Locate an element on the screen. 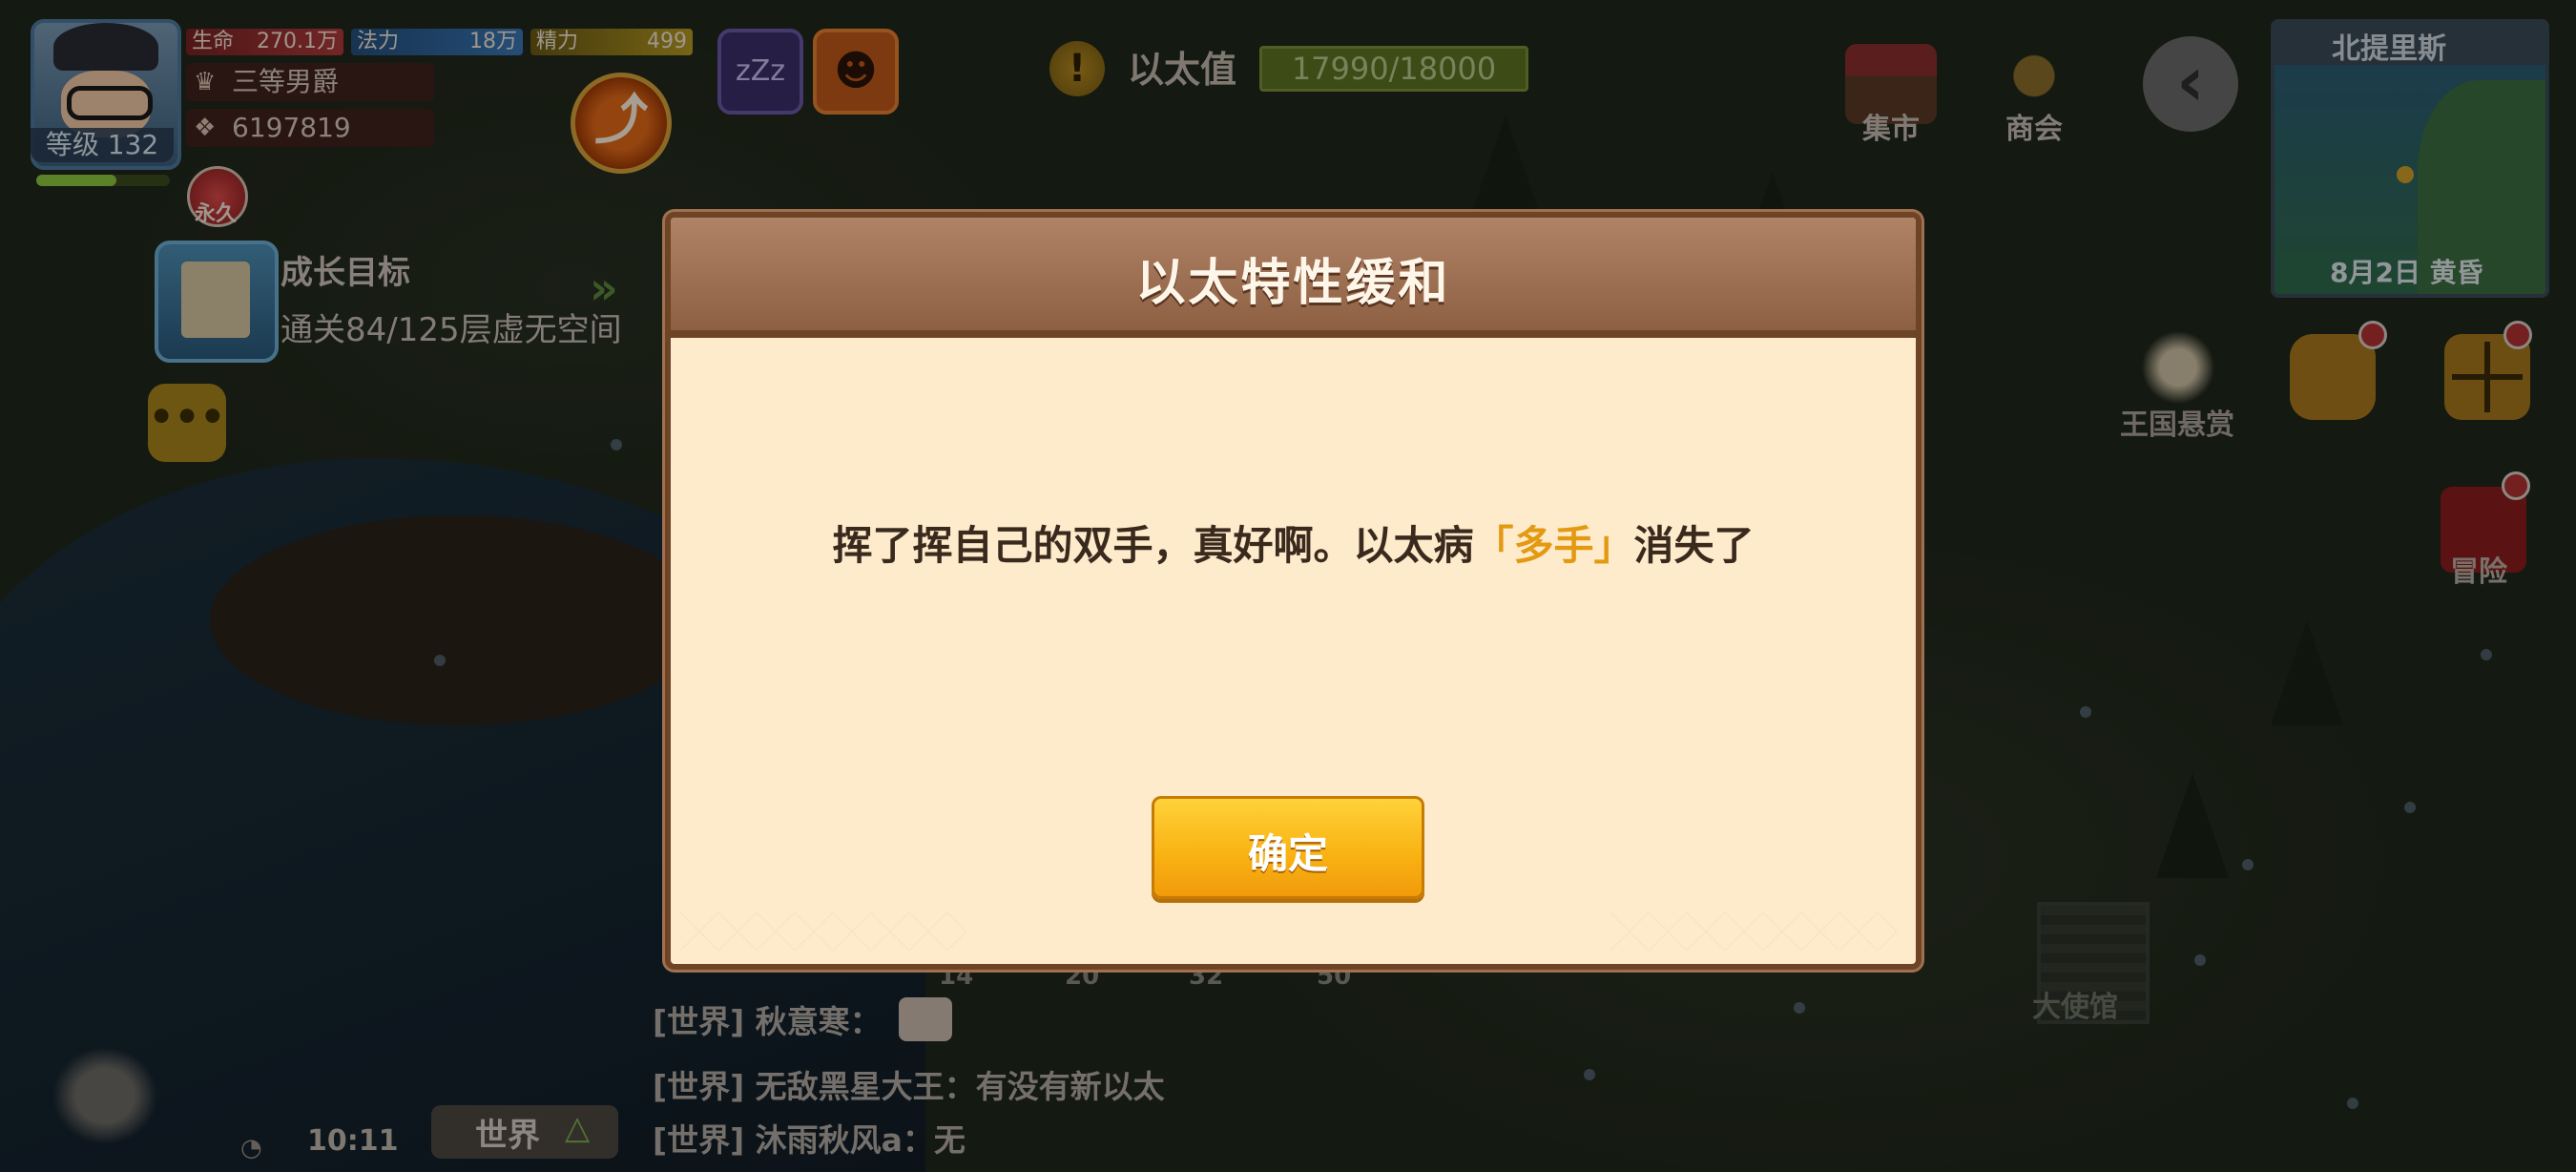 The height and width of the screenshot is (1172, 2576). dialog-header-trim is located at coordinates (1293, 334).